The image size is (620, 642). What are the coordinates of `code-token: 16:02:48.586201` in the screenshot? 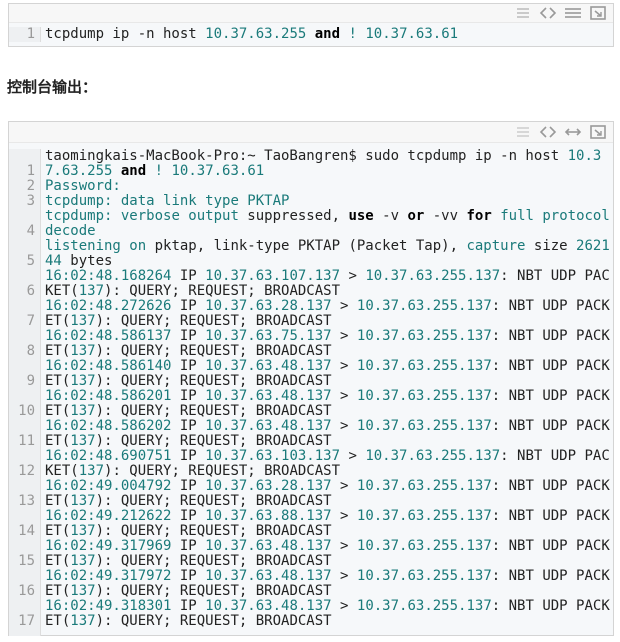 It's located at (108, 396).